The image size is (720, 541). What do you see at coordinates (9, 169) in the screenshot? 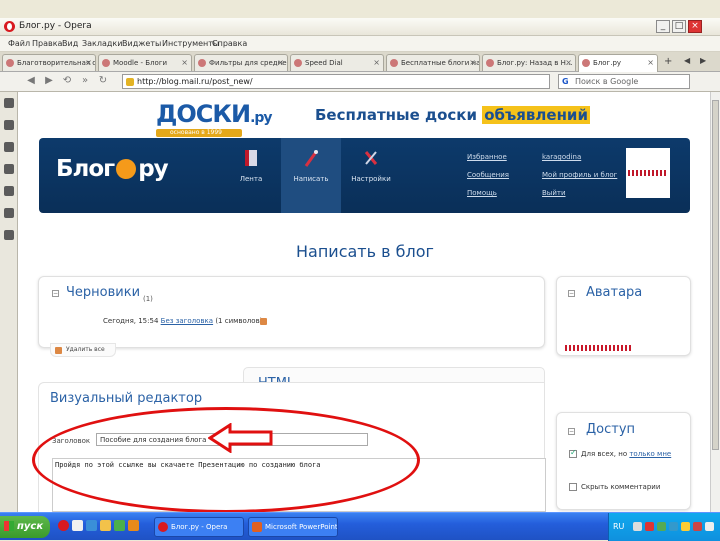
I see `panel-notes-icon` at bounding box center [9, 169].